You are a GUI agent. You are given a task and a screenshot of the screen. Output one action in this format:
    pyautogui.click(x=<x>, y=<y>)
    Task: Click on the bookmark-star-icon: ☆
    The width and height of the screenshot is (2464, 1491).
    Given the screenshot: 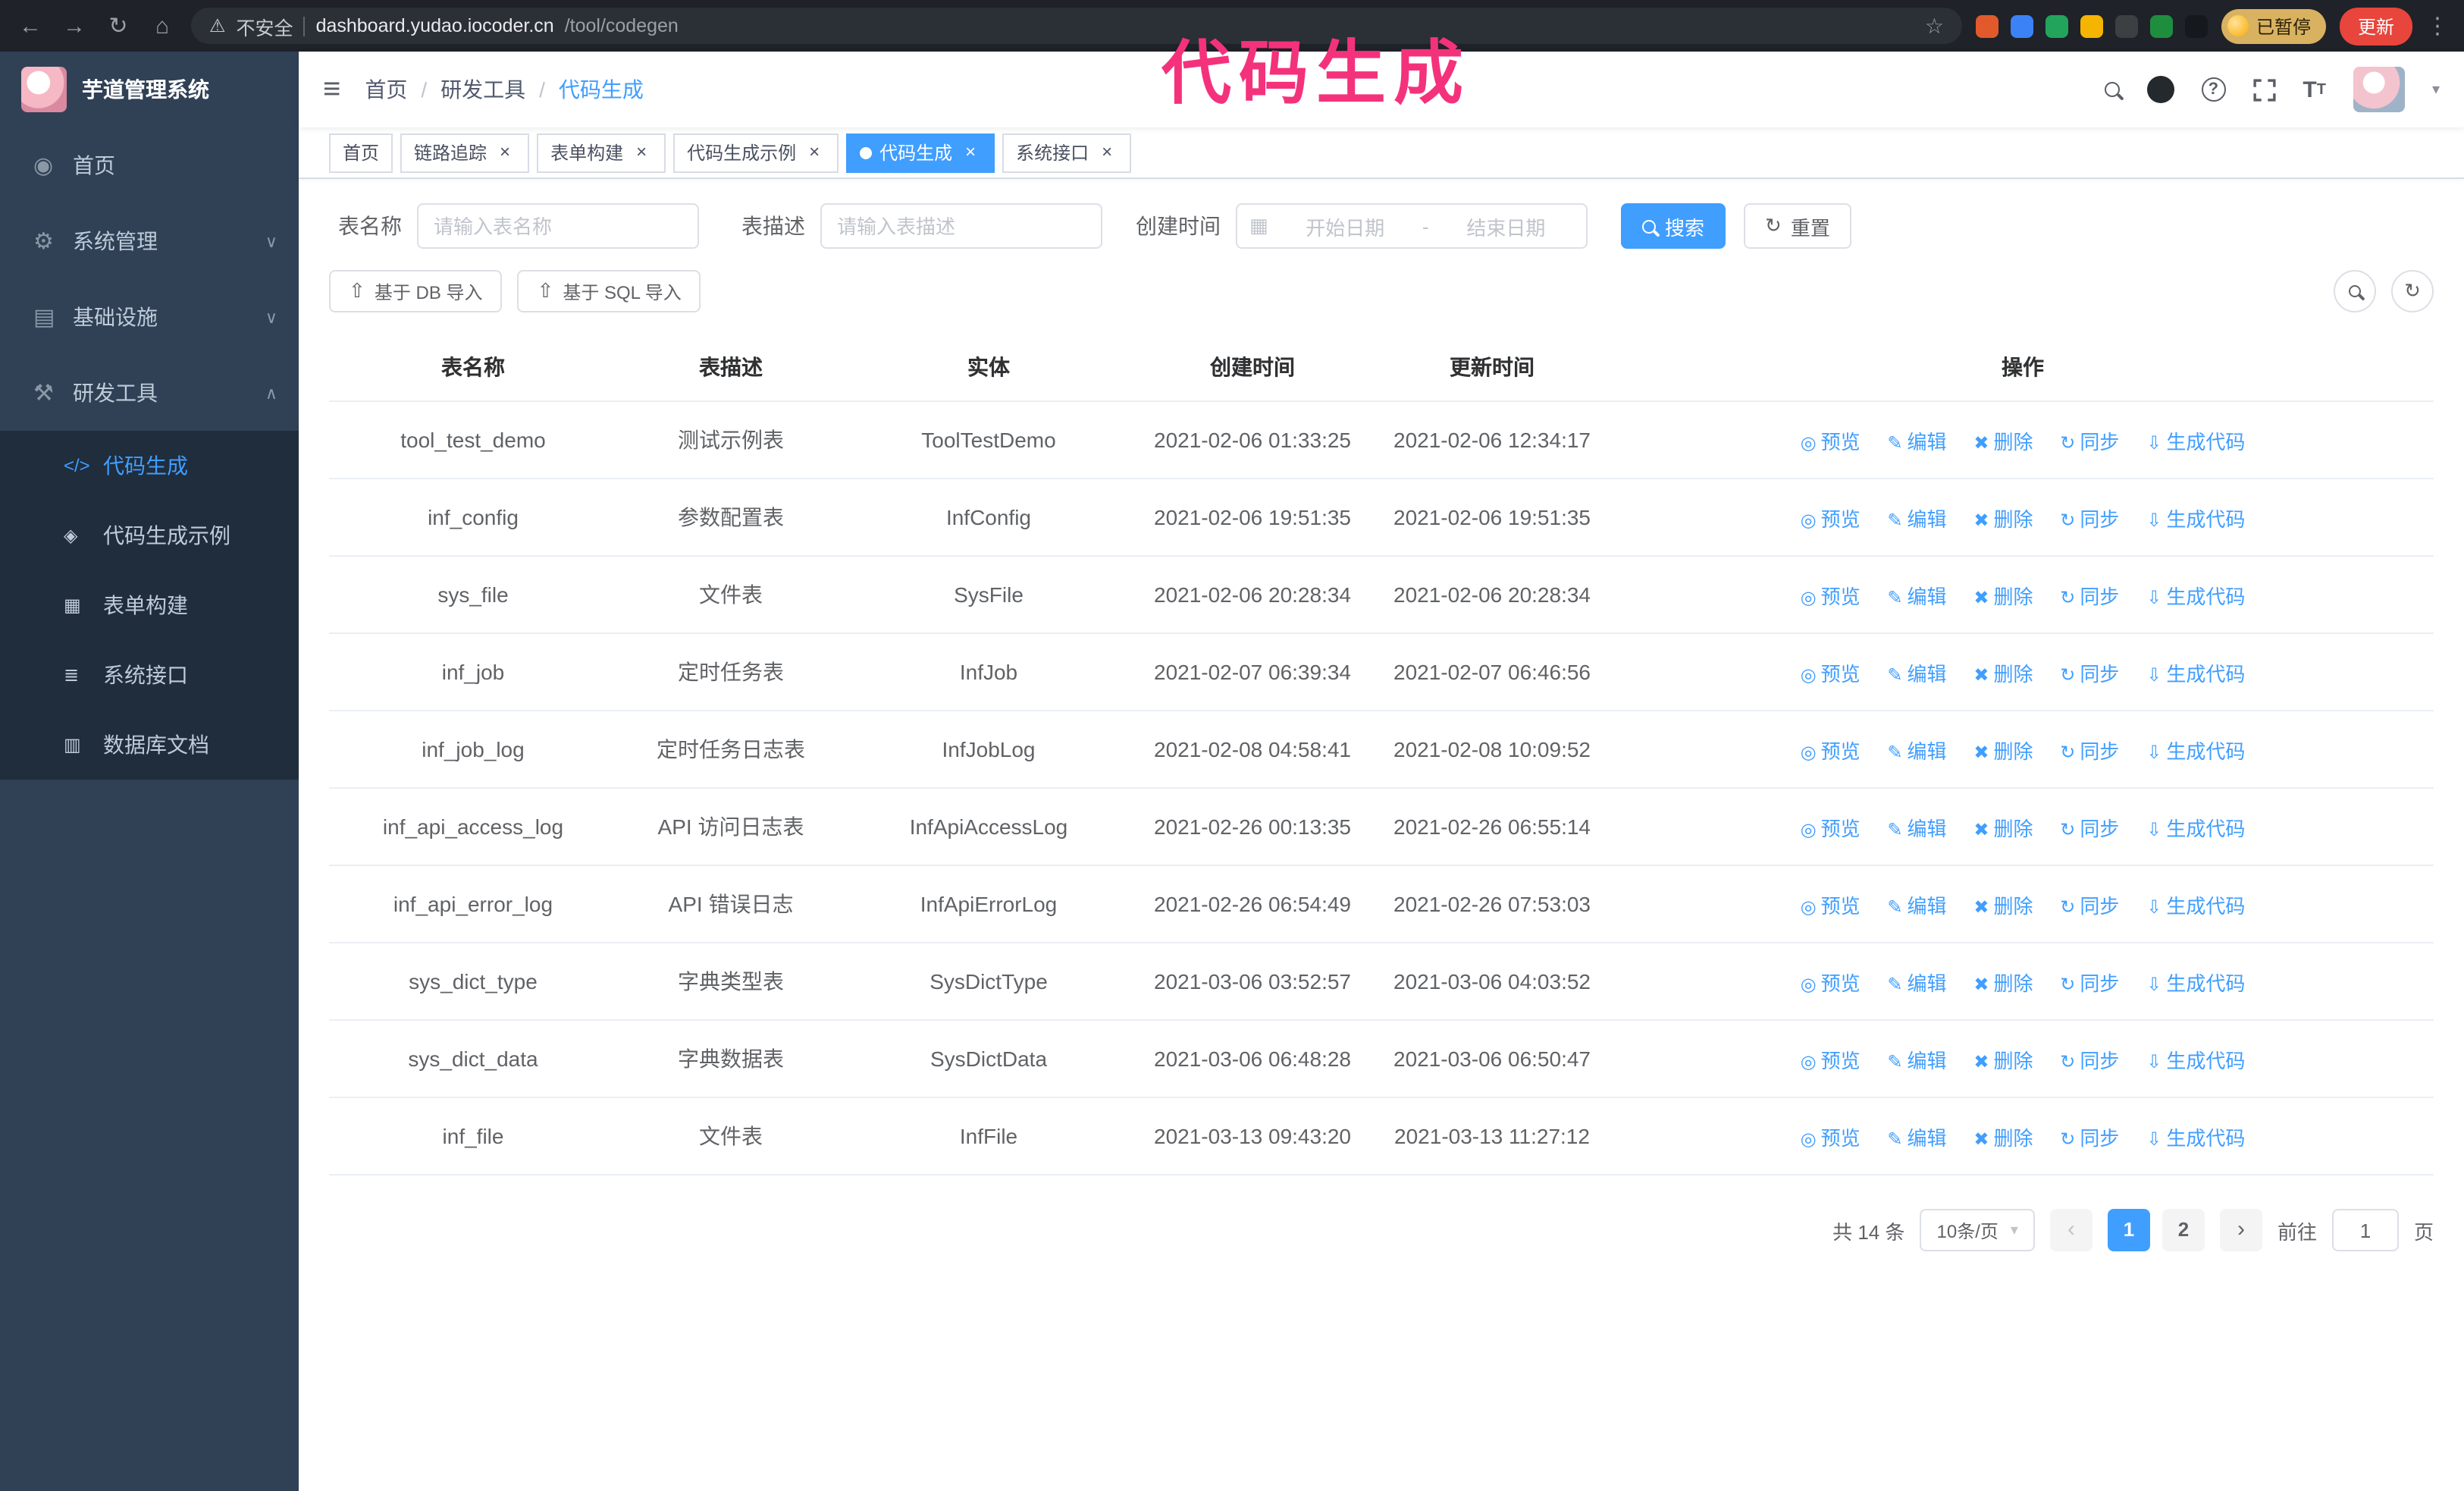 What is the action you would take?
    pyautogui.click(x=1935, y=26)
    